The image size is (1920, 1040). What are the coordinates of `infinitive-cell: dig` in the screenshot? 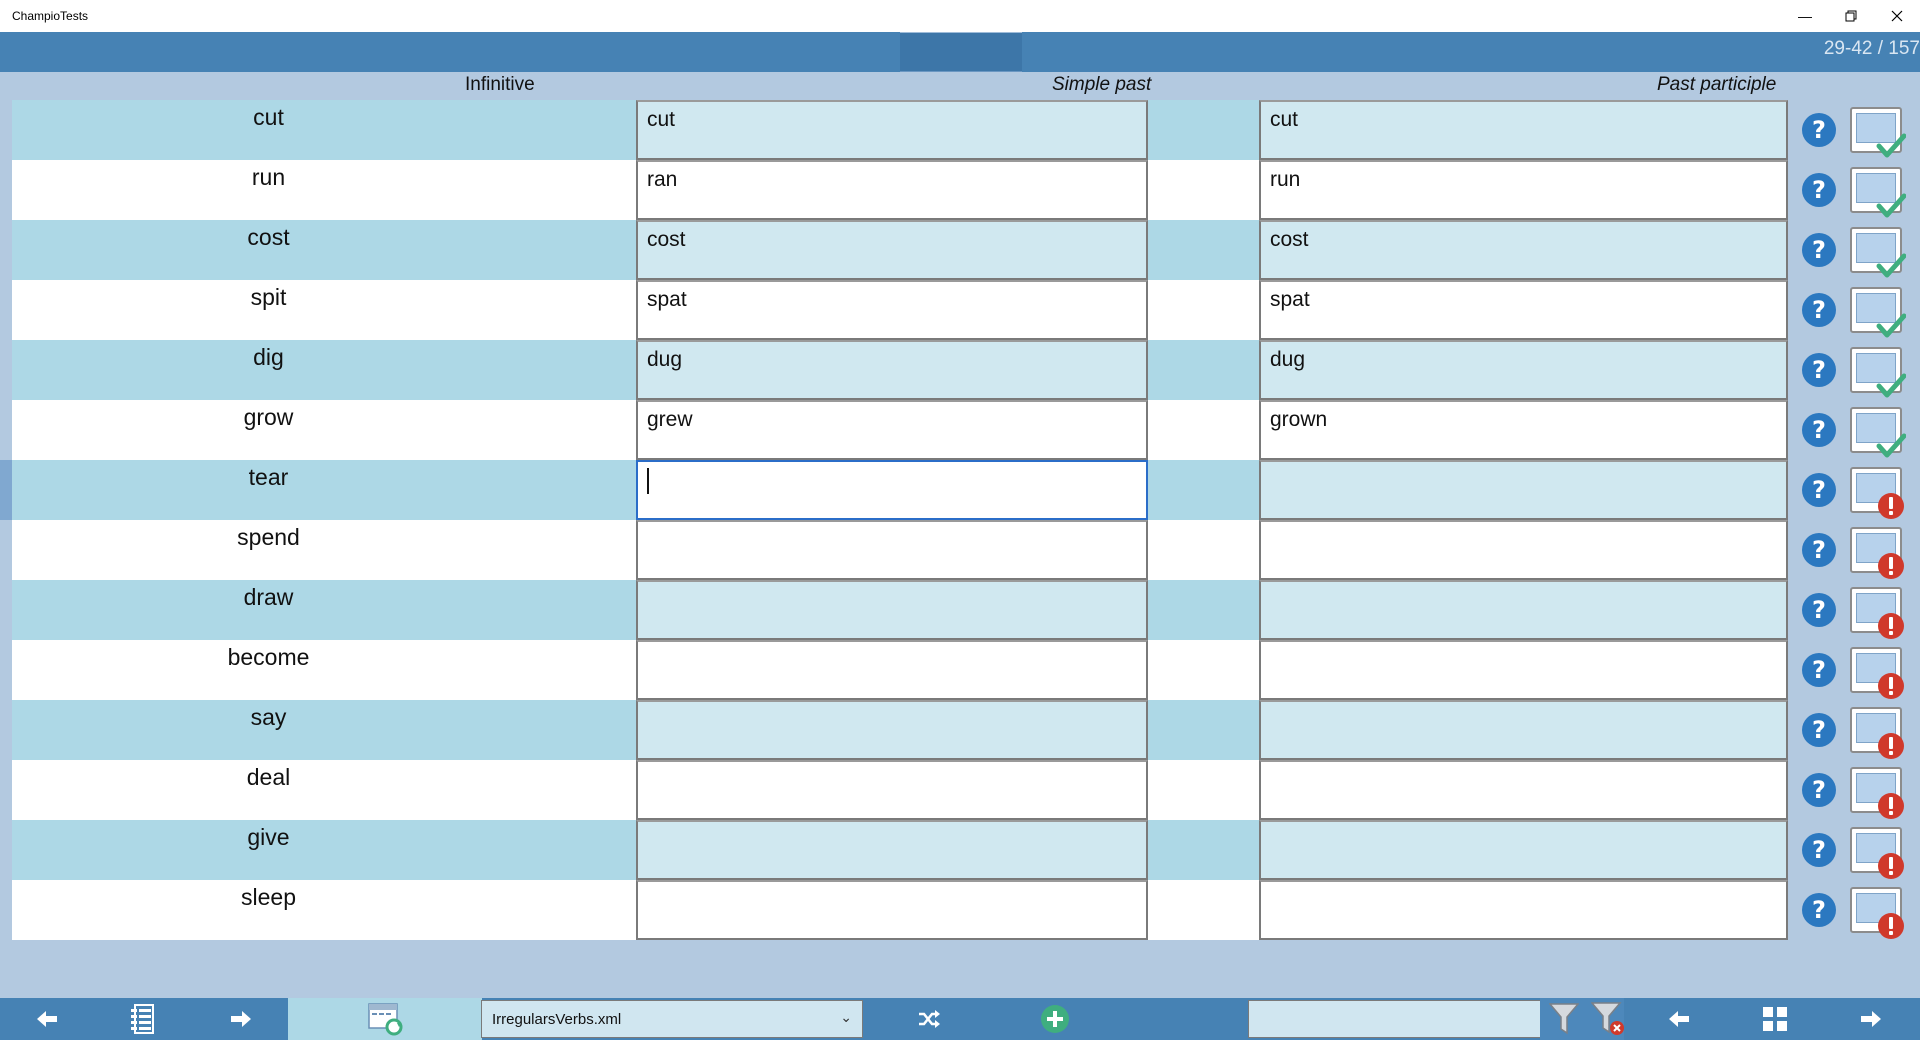 It's located at (268, 357).